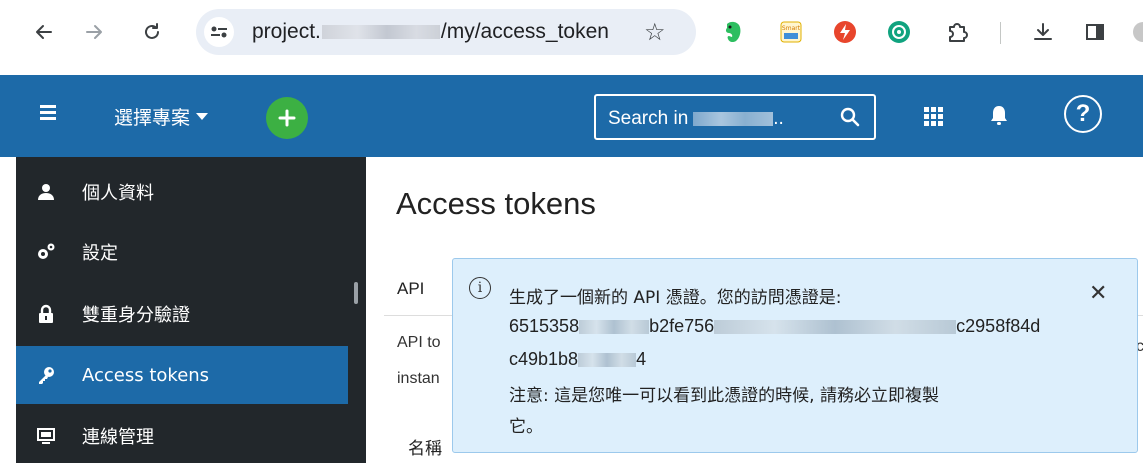 The width and height of the screenshot is (1143, 465). What do you see at coordinates (1043, 32) in the screenshot?
I see `download-icon` at bounding box center [1043, 32].